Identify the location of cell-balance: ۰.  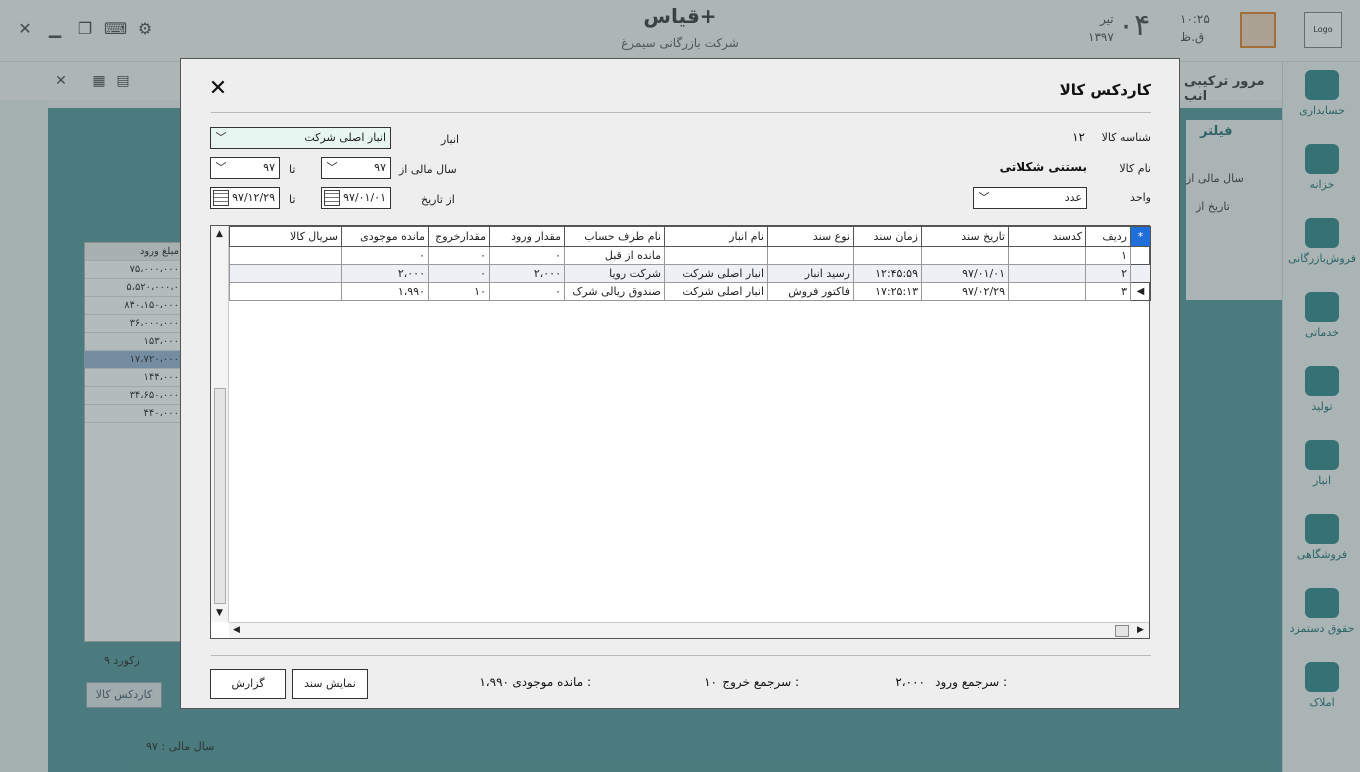
(385, 255).